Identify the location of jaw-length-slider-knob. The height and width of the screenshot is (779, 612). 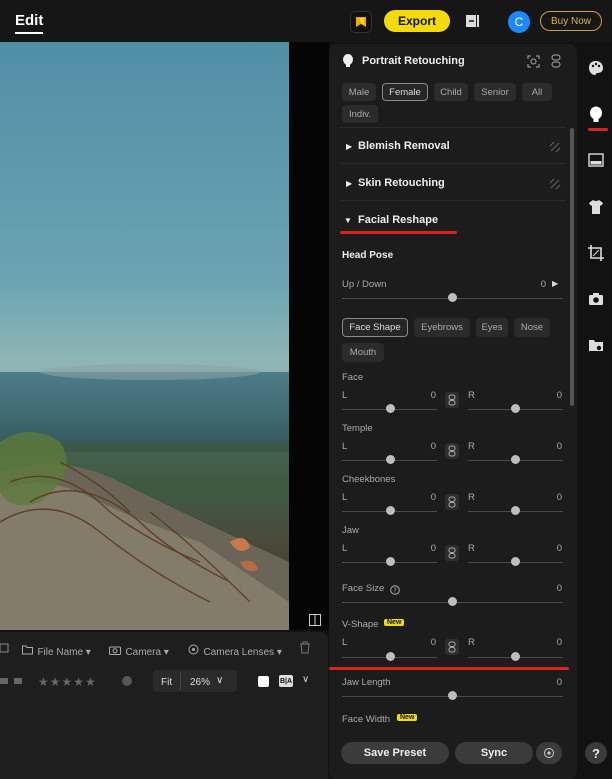
(452, 695).